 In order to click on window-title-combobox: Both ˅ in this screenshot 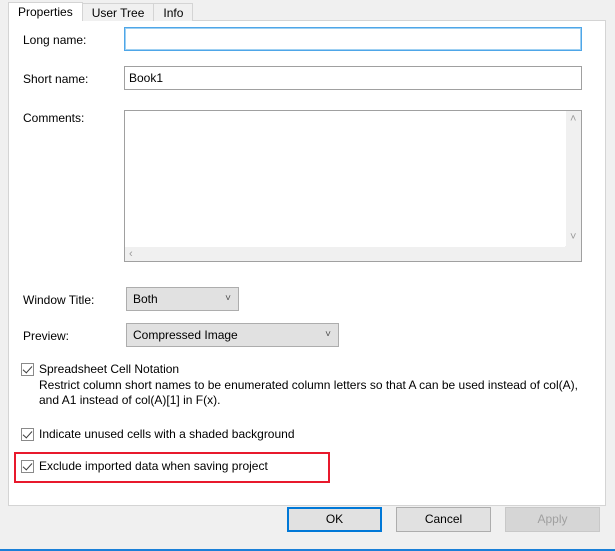, I will do `click(182, 299)`.